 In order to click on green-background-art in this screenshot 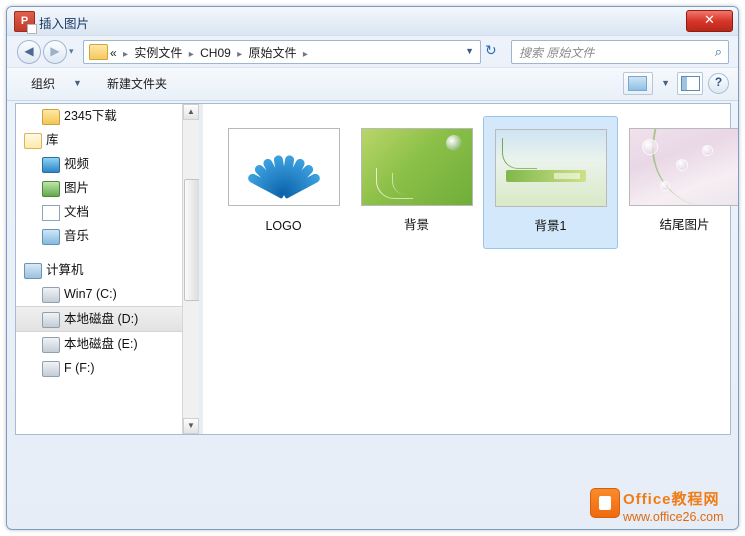, I will do `click(416, 167)`.